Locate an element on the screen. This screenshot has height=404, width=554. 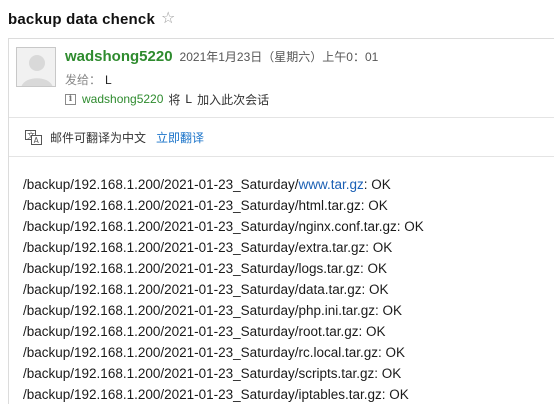
info-tail: 加入此次会话 is located at coordinates (233, 99).